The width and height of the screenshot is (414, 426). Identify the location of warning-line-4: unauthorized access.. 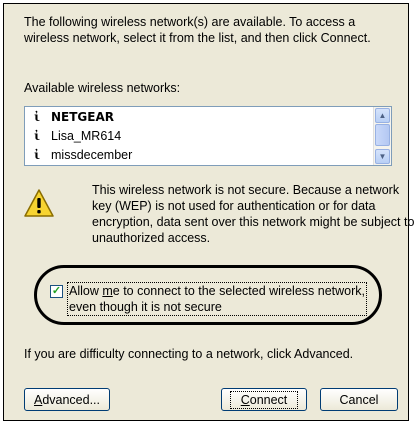
(151, 238).